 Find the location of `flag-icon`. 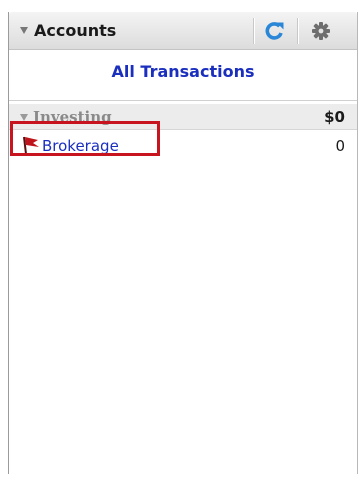

flag-icon is located at coordinates (31, 145).